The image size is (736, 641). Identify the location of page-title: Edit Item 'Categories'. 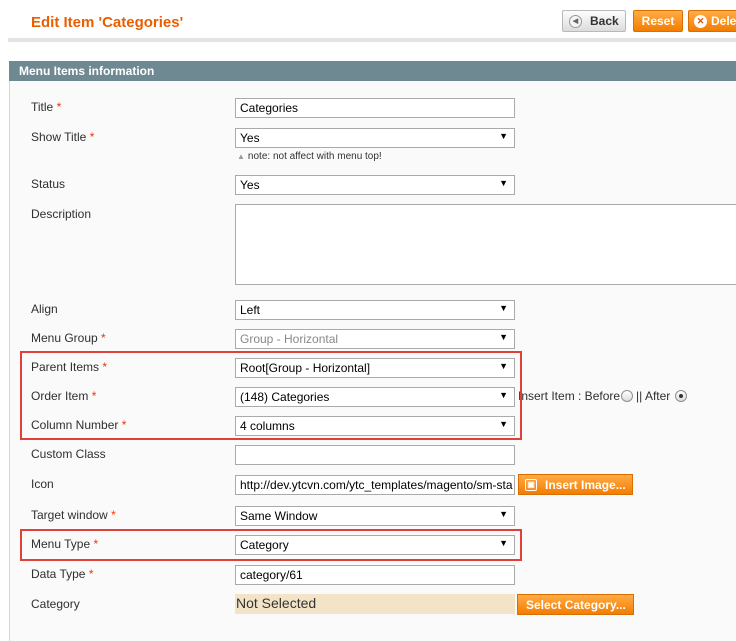
(107, 22).